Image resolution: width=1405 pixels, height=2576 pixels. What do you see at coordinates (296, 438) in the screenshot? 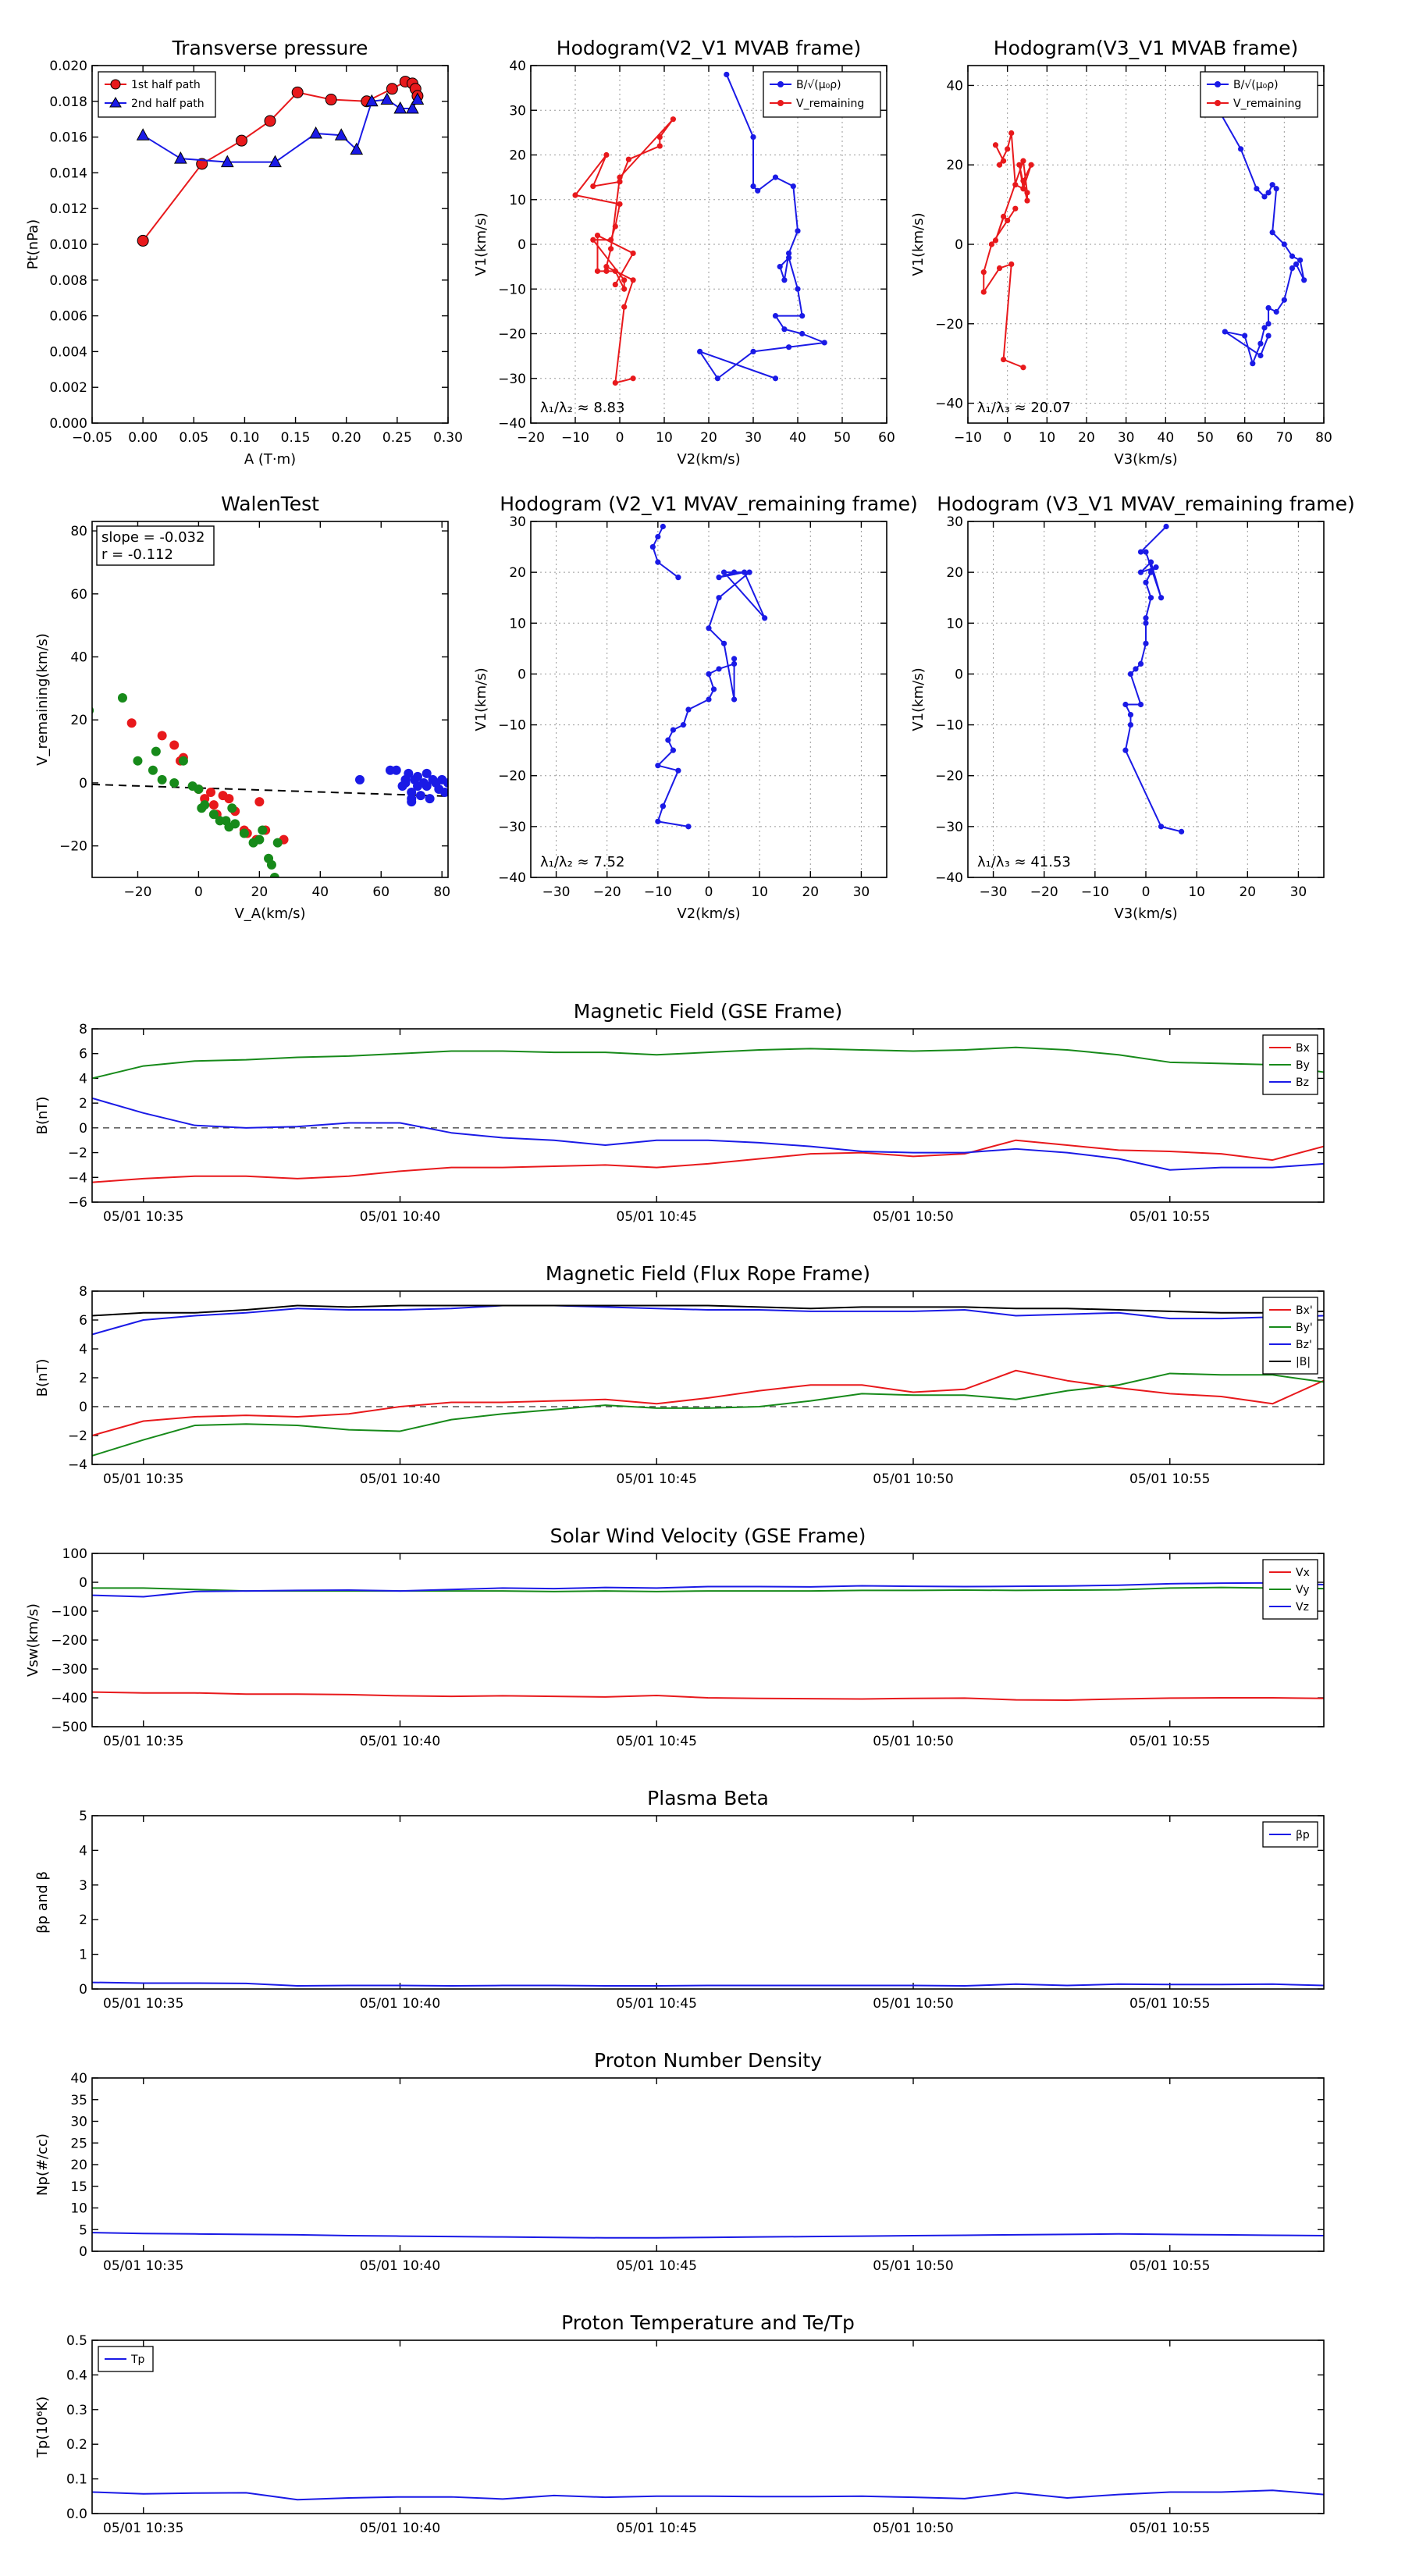
I see `x-tick-label: 0.15` at bounding box center [296, 438].